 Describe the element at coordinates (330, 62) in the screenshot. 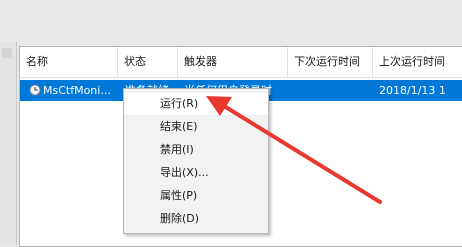

I see `column-header-next-run: 下次运行时间` at that location.